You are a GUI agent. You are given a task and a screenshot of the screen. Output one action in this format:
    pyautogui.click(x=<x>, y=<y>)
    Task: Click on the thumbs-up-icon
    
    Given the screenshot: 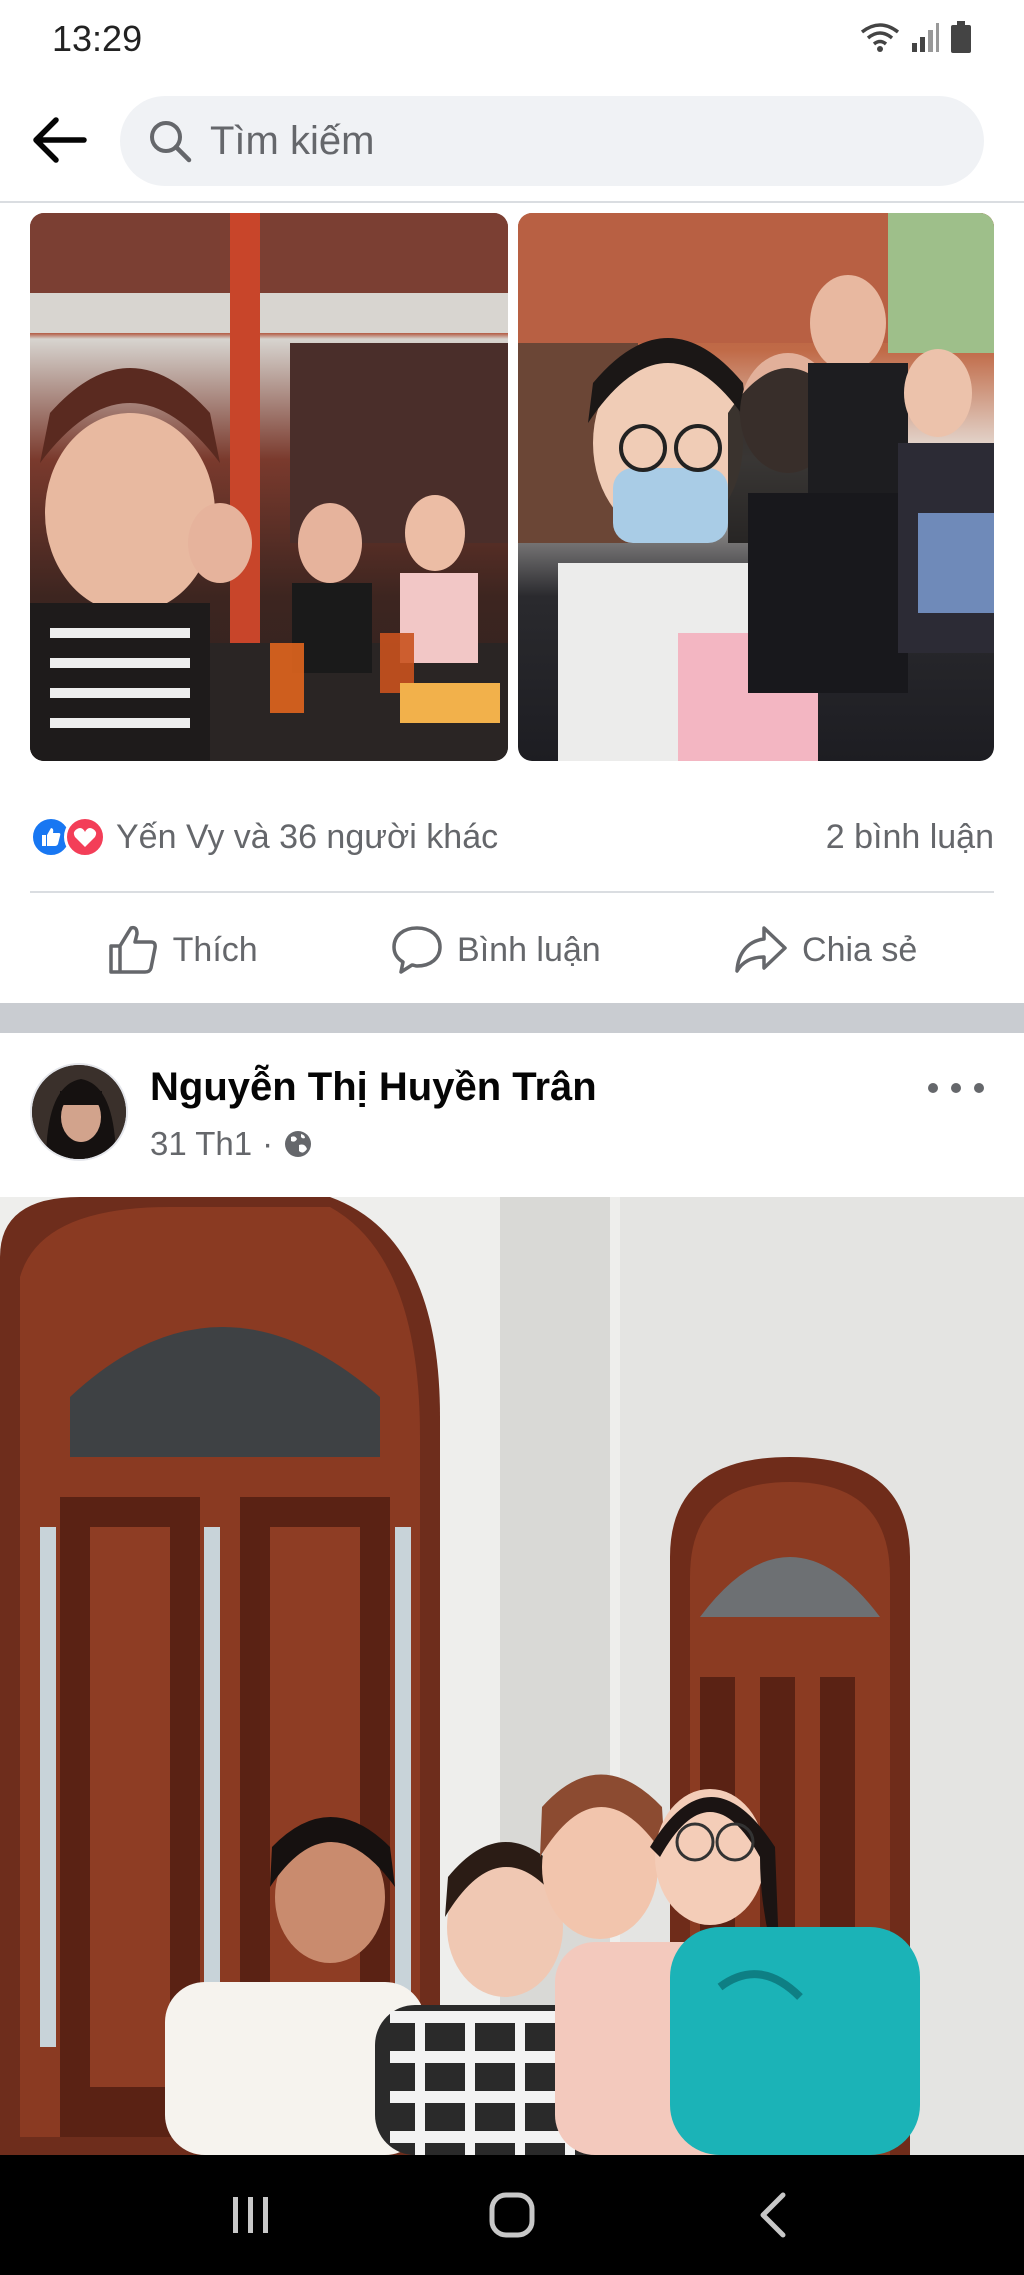 What is the action you would take?
    pyautogui.click(x=132, y=949)
    